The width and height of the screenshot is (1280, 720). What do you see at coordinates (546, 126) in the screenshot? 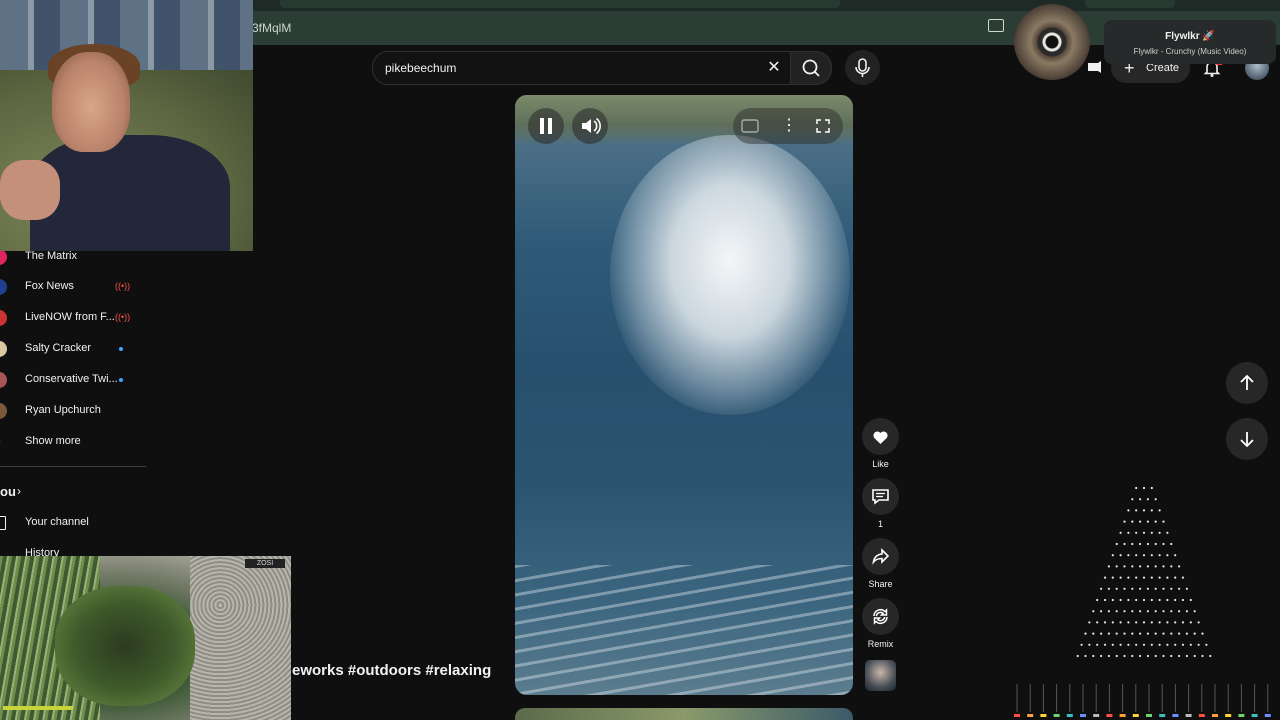
I see `pause-button` at bounding box center [546, 126].